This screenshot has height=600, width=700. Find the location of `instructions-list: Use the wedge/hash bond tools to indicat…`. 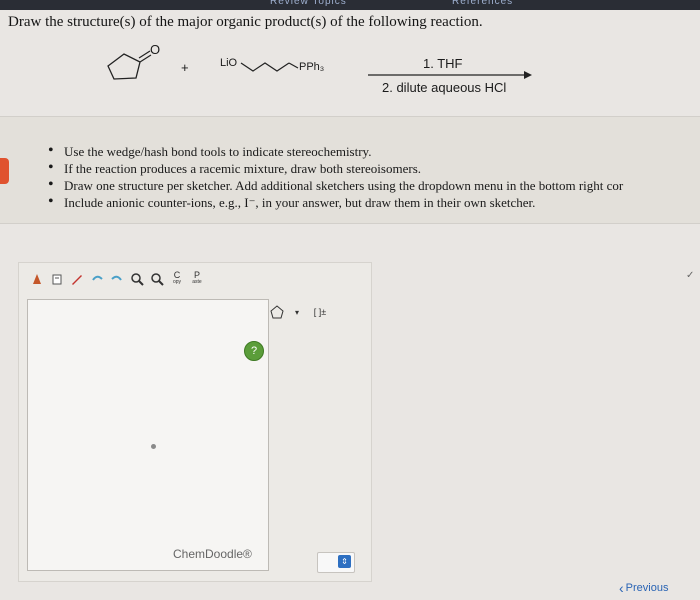

instructions-list: Use the wedge/hash bond tools to indicat… is located at coordinates (335, 176).